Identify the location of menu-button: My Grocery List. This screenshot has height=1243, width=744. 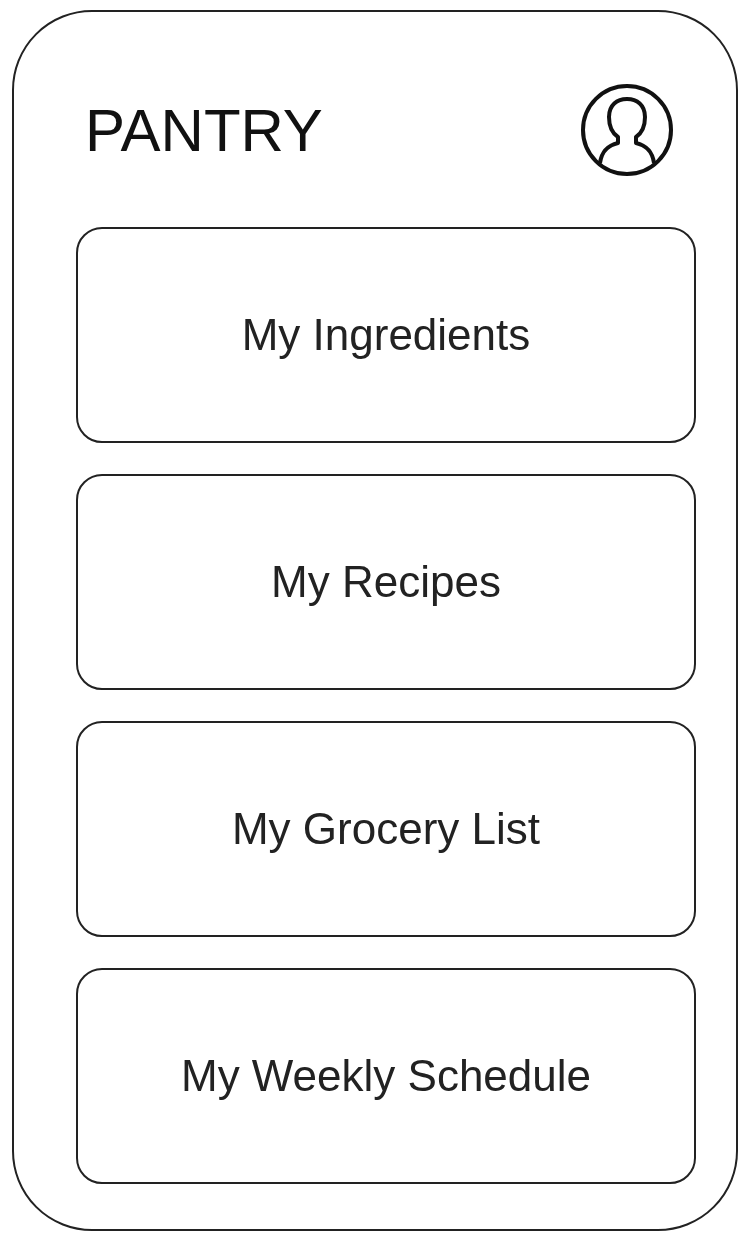
(386, 829).